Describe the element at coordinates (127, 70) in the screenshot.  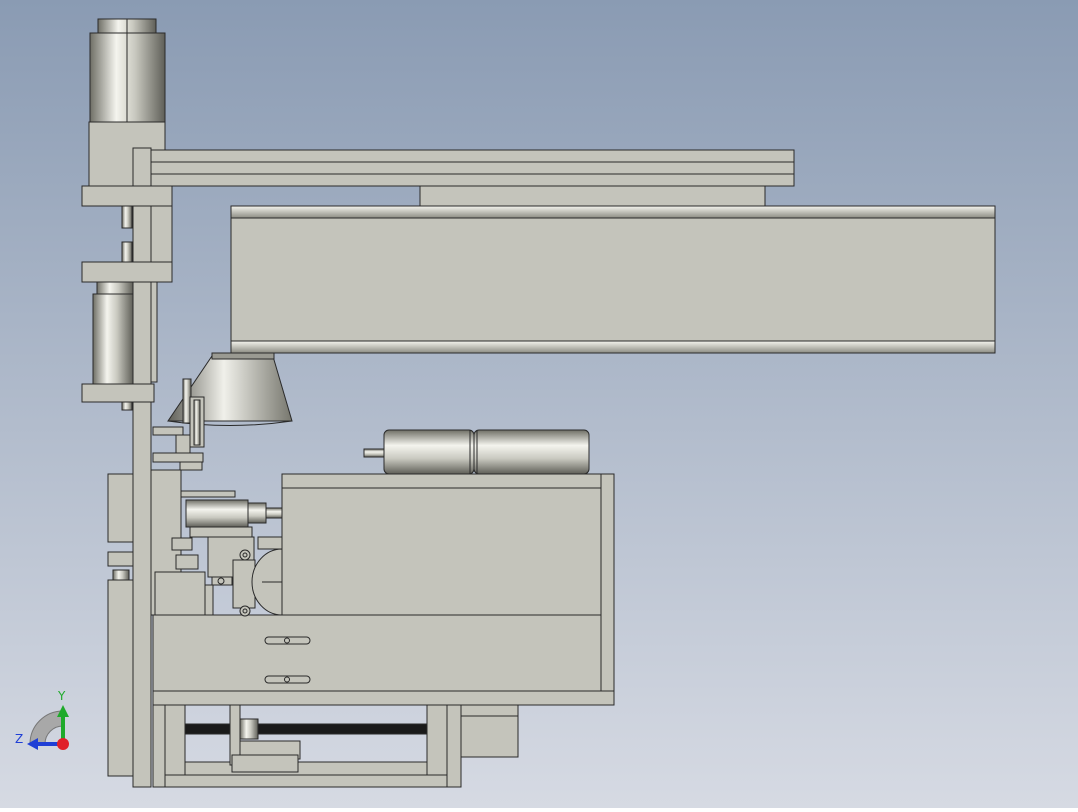
I see `top-cylinder` at that location.